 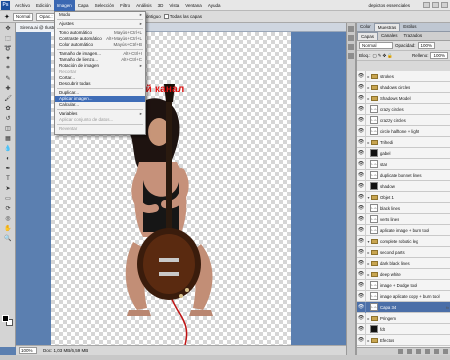 What do you see at coordinates (365, 27) in the screenshot?
I see `tab-color: Color` at bounding box center [365, 27].